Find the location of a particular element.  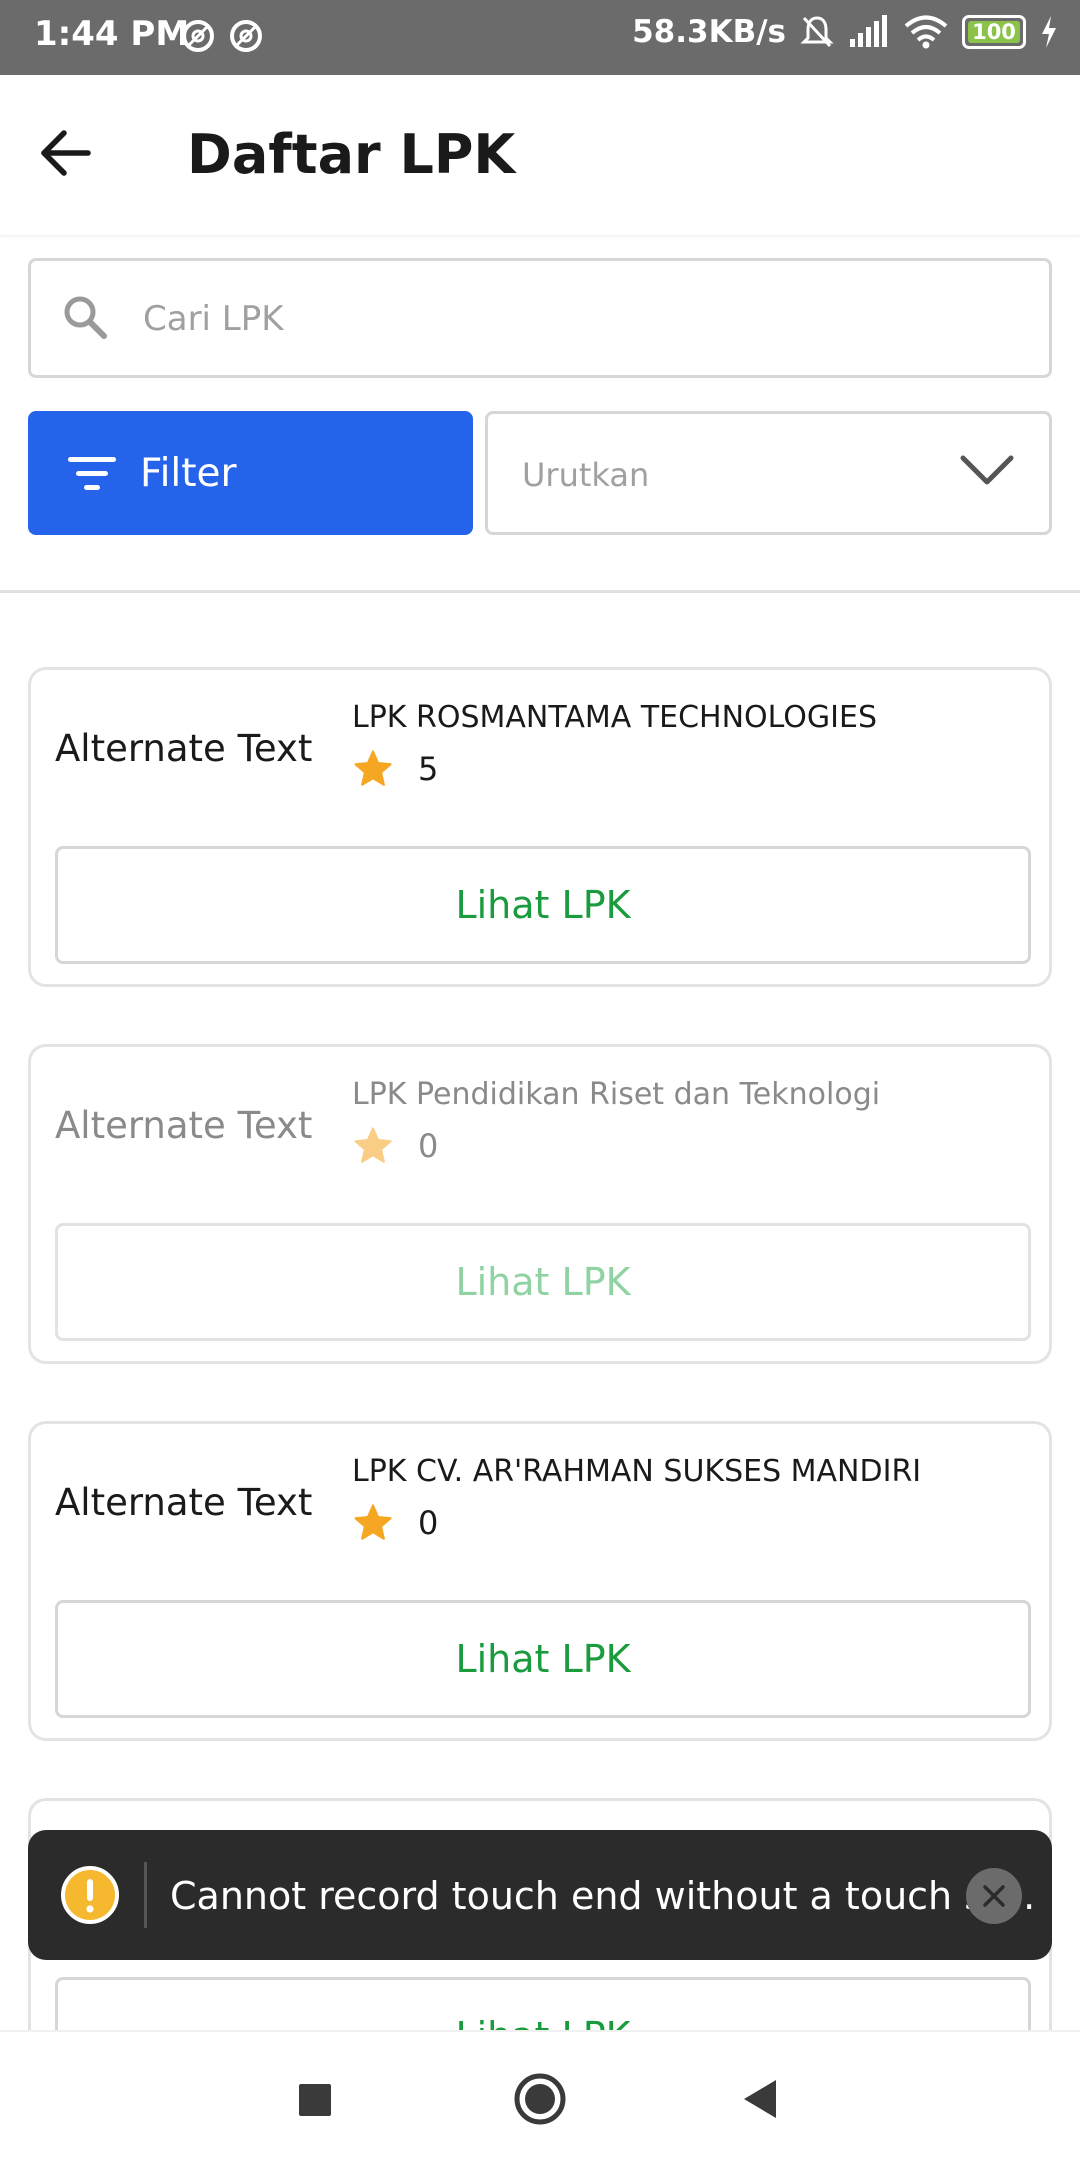

back-nav-button is located at coordinates (760, 2101).